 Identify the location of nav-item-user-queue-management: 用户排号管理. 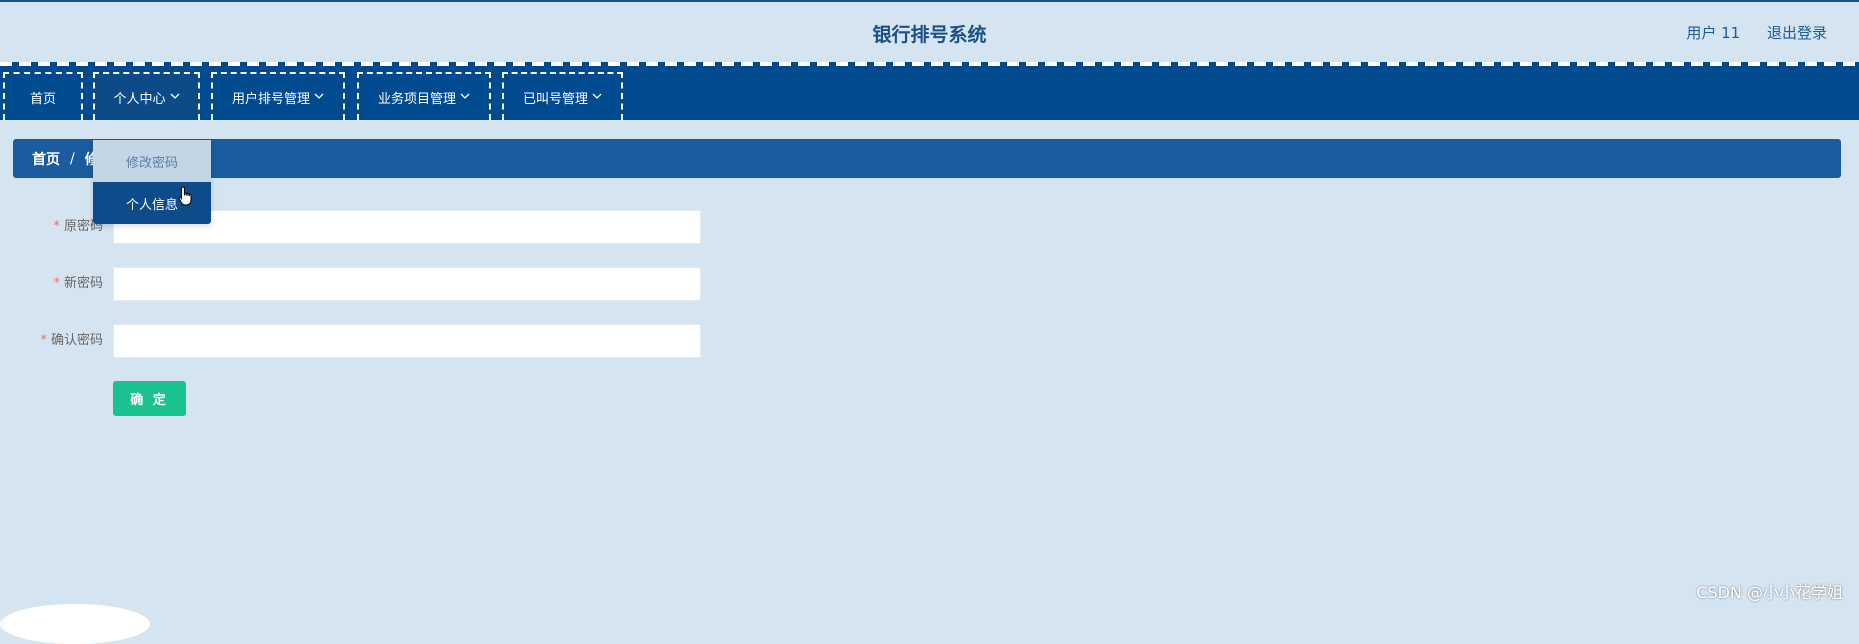
(278, 96).